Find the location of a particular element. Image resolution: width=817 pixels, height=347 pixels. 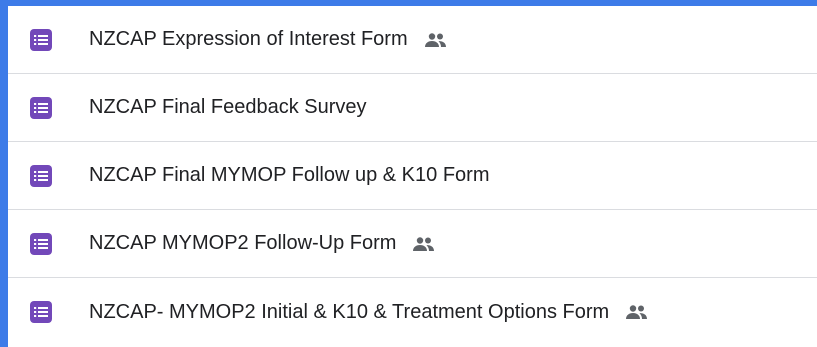

form-title: NZCAP MYMOP2 Follow-Up Form is located at coordinates (243, 243).